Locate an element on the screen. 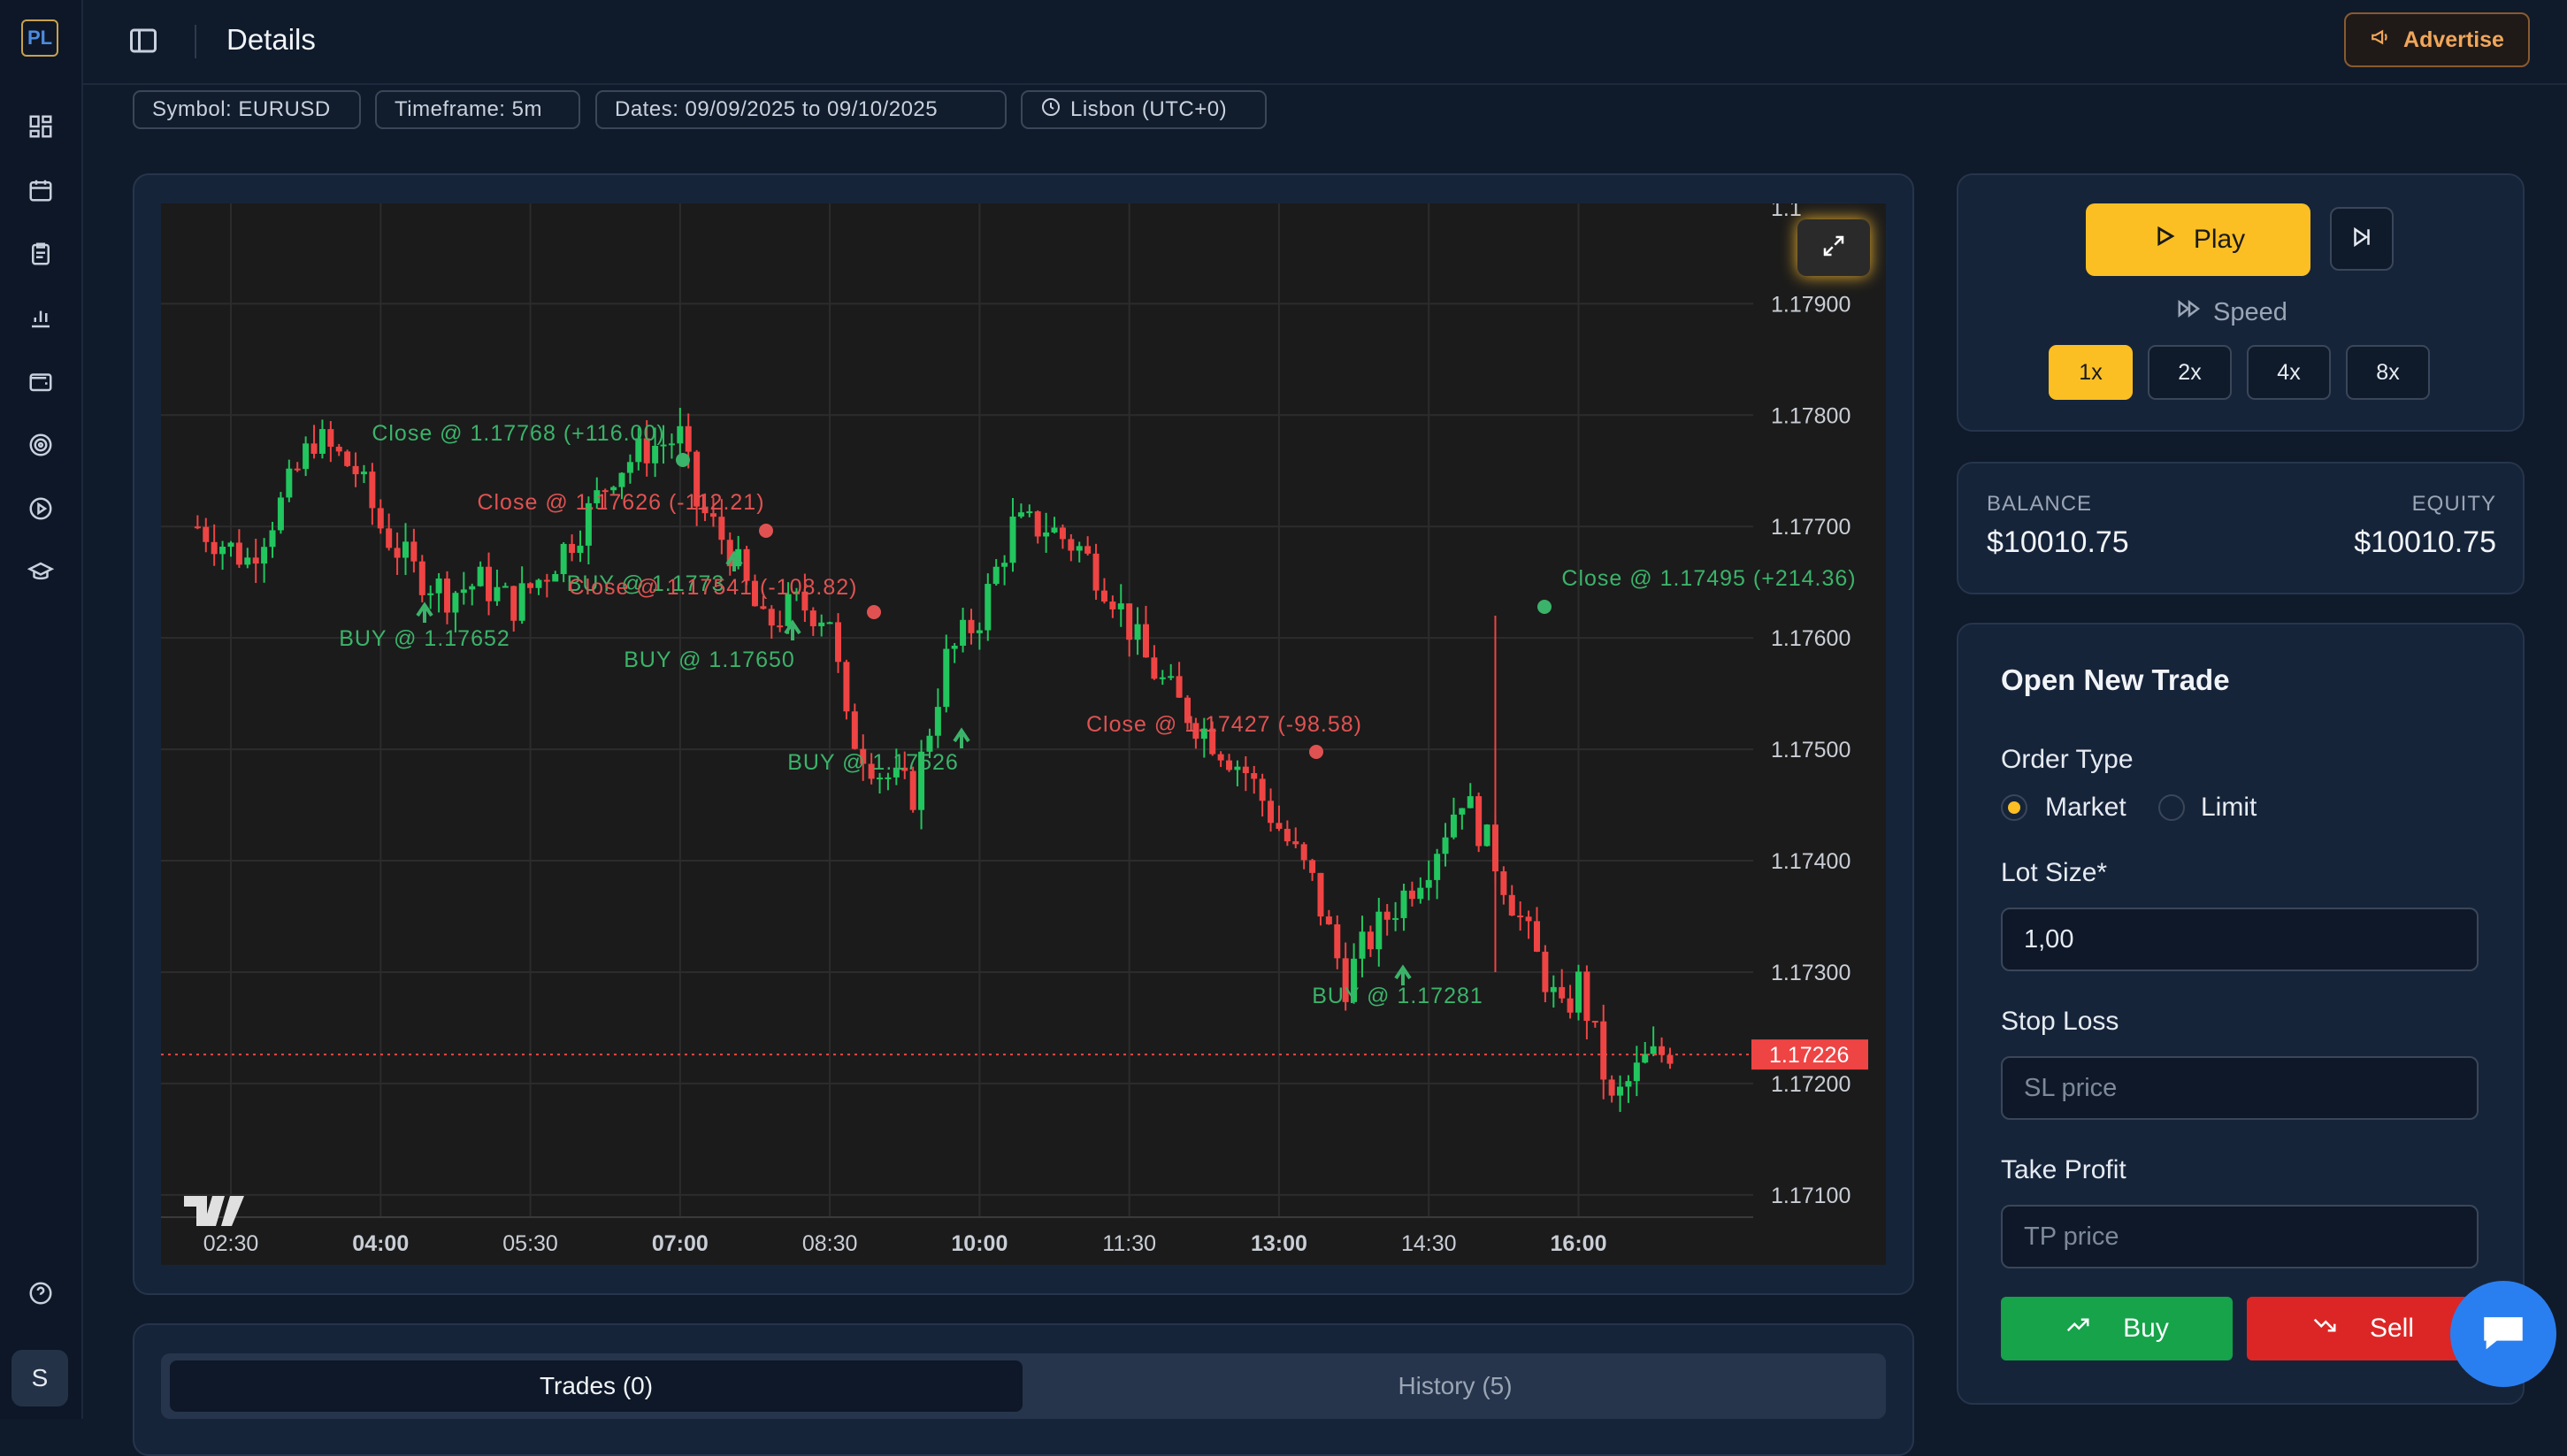 Image resolution: width=2567 pixels, height=1456 pixels. speed-1x-button: 1x is located at coordinates (2091, 372).